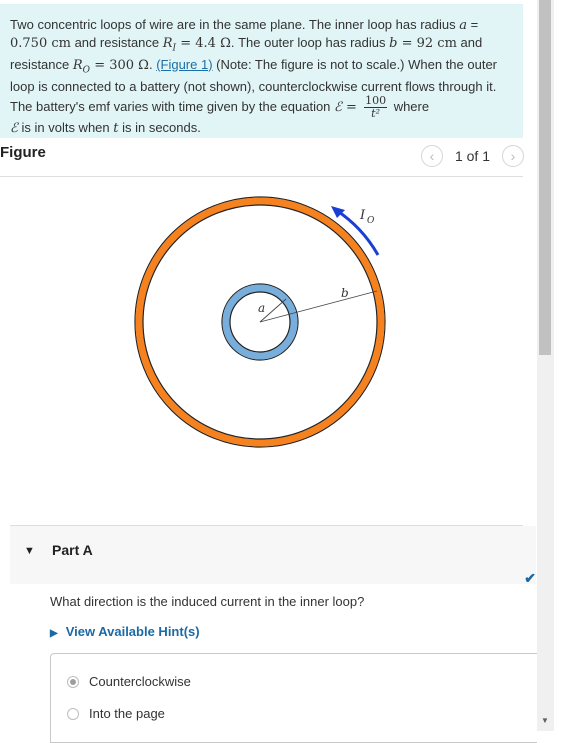 The width and height of the screenshot is (562, 743). What do you see at coordinates (375, 114) in the screenshot?
I see `frac-denominator: t²` at bounding box center [375, 114].